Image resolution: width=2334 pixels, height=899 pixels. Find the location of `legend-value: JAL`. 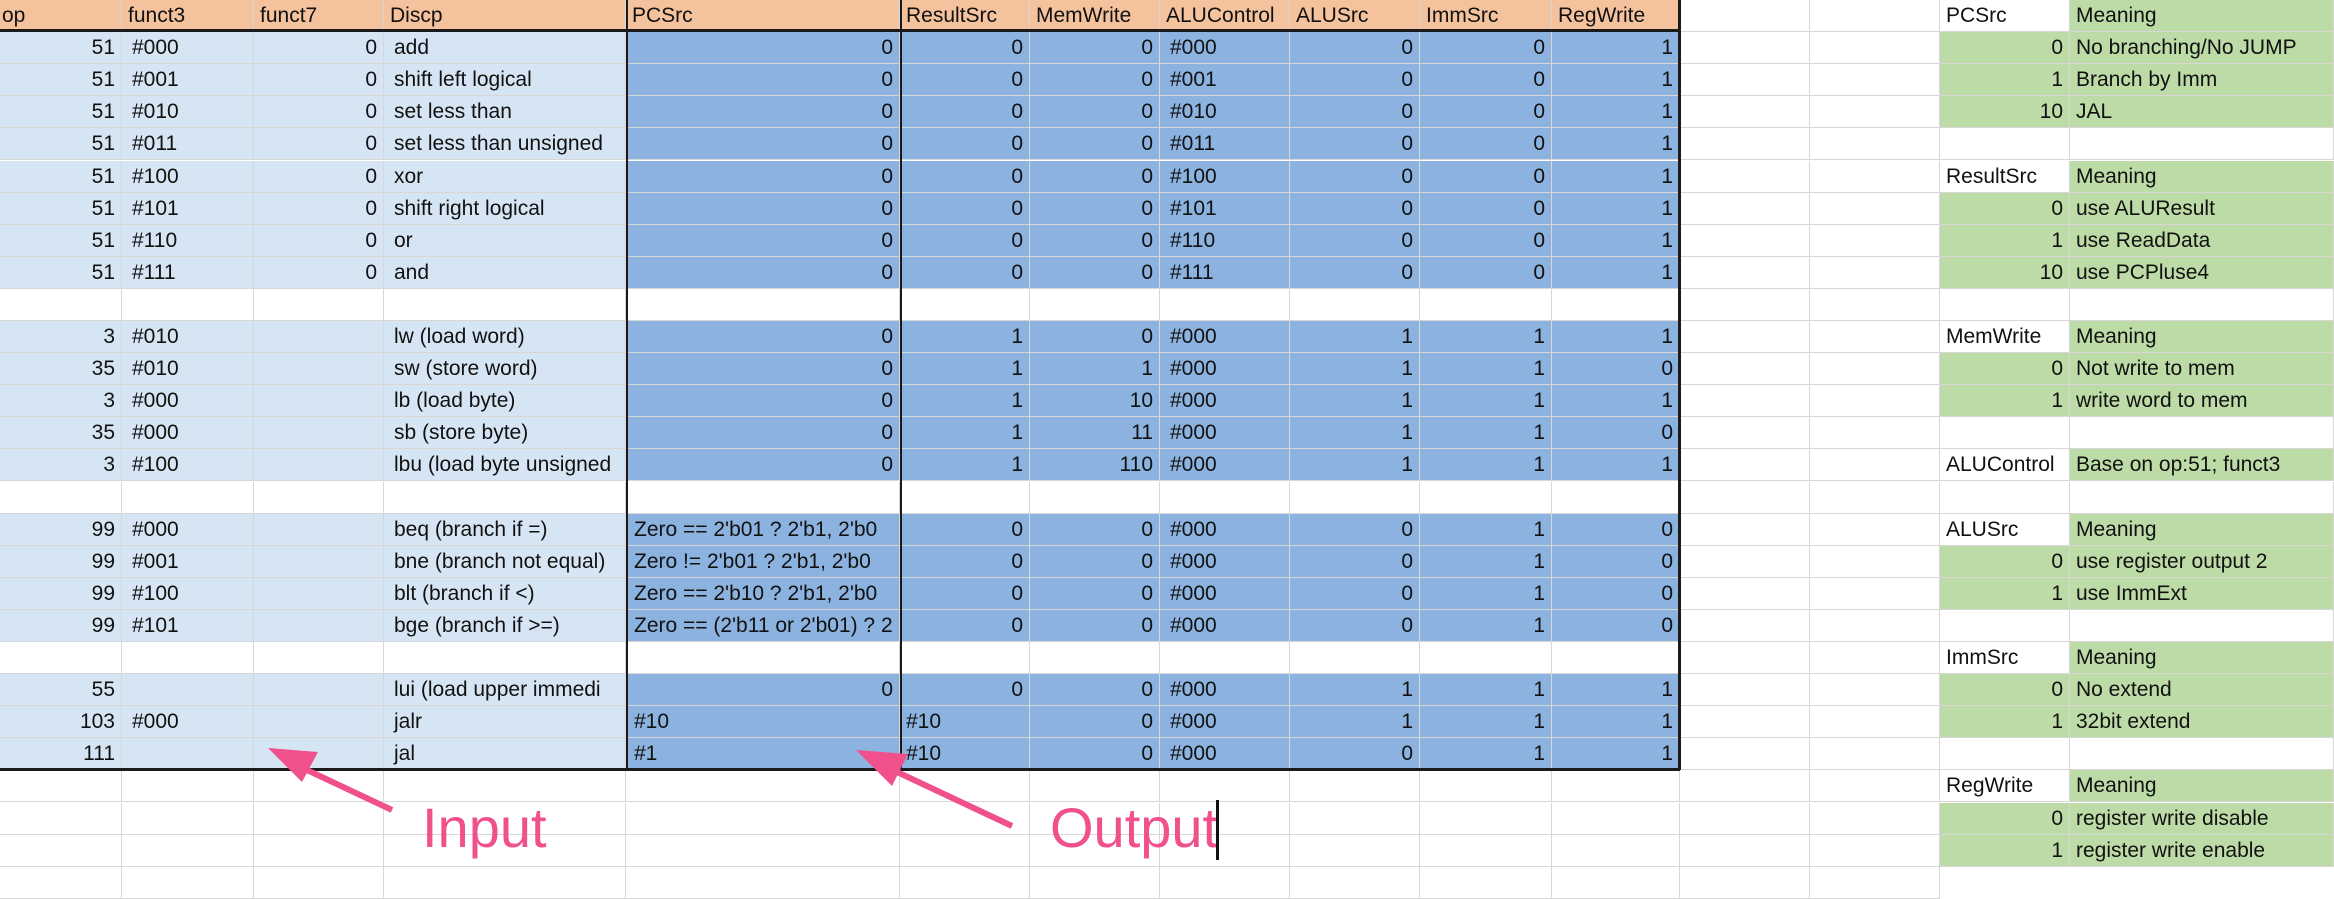

legend-value: JAL is located at coordinates (2202, 112).